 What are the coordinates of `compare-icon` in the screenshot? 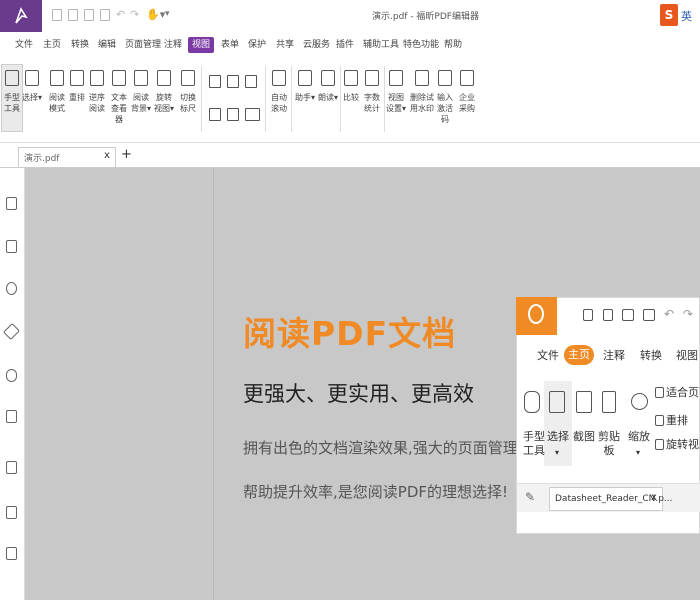 It's located at (351, 78).